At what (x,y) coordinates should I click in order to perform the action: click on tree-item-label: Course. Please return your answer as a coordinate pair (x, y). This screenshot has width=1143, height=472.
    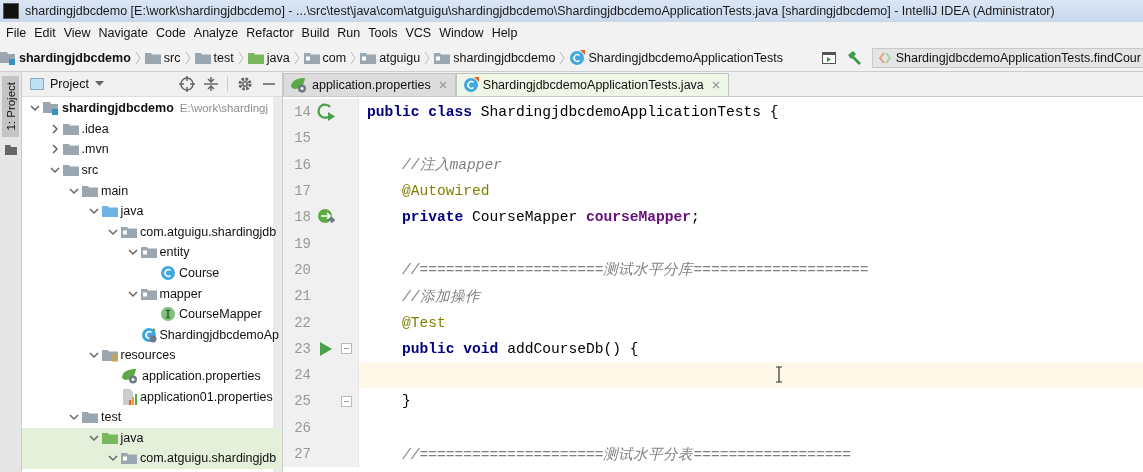
    Looking at the image, I should click on (199, 273).